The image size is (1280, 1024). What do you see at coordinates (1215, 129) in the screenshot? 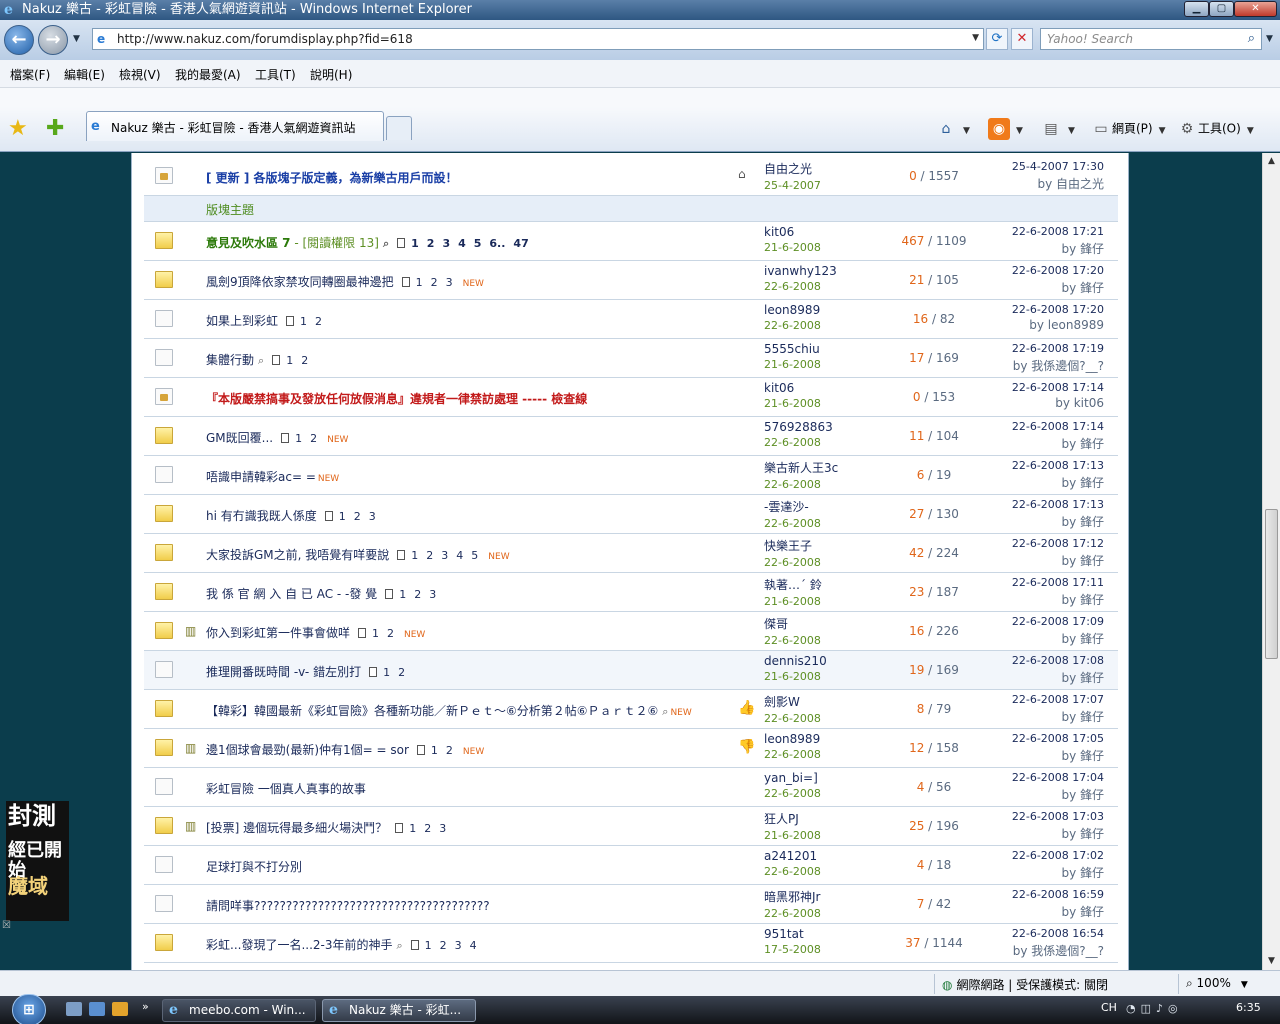
I see `tools-menu-button: ⚙ 工具(O) ▼` at bounding box center [1215, 129].